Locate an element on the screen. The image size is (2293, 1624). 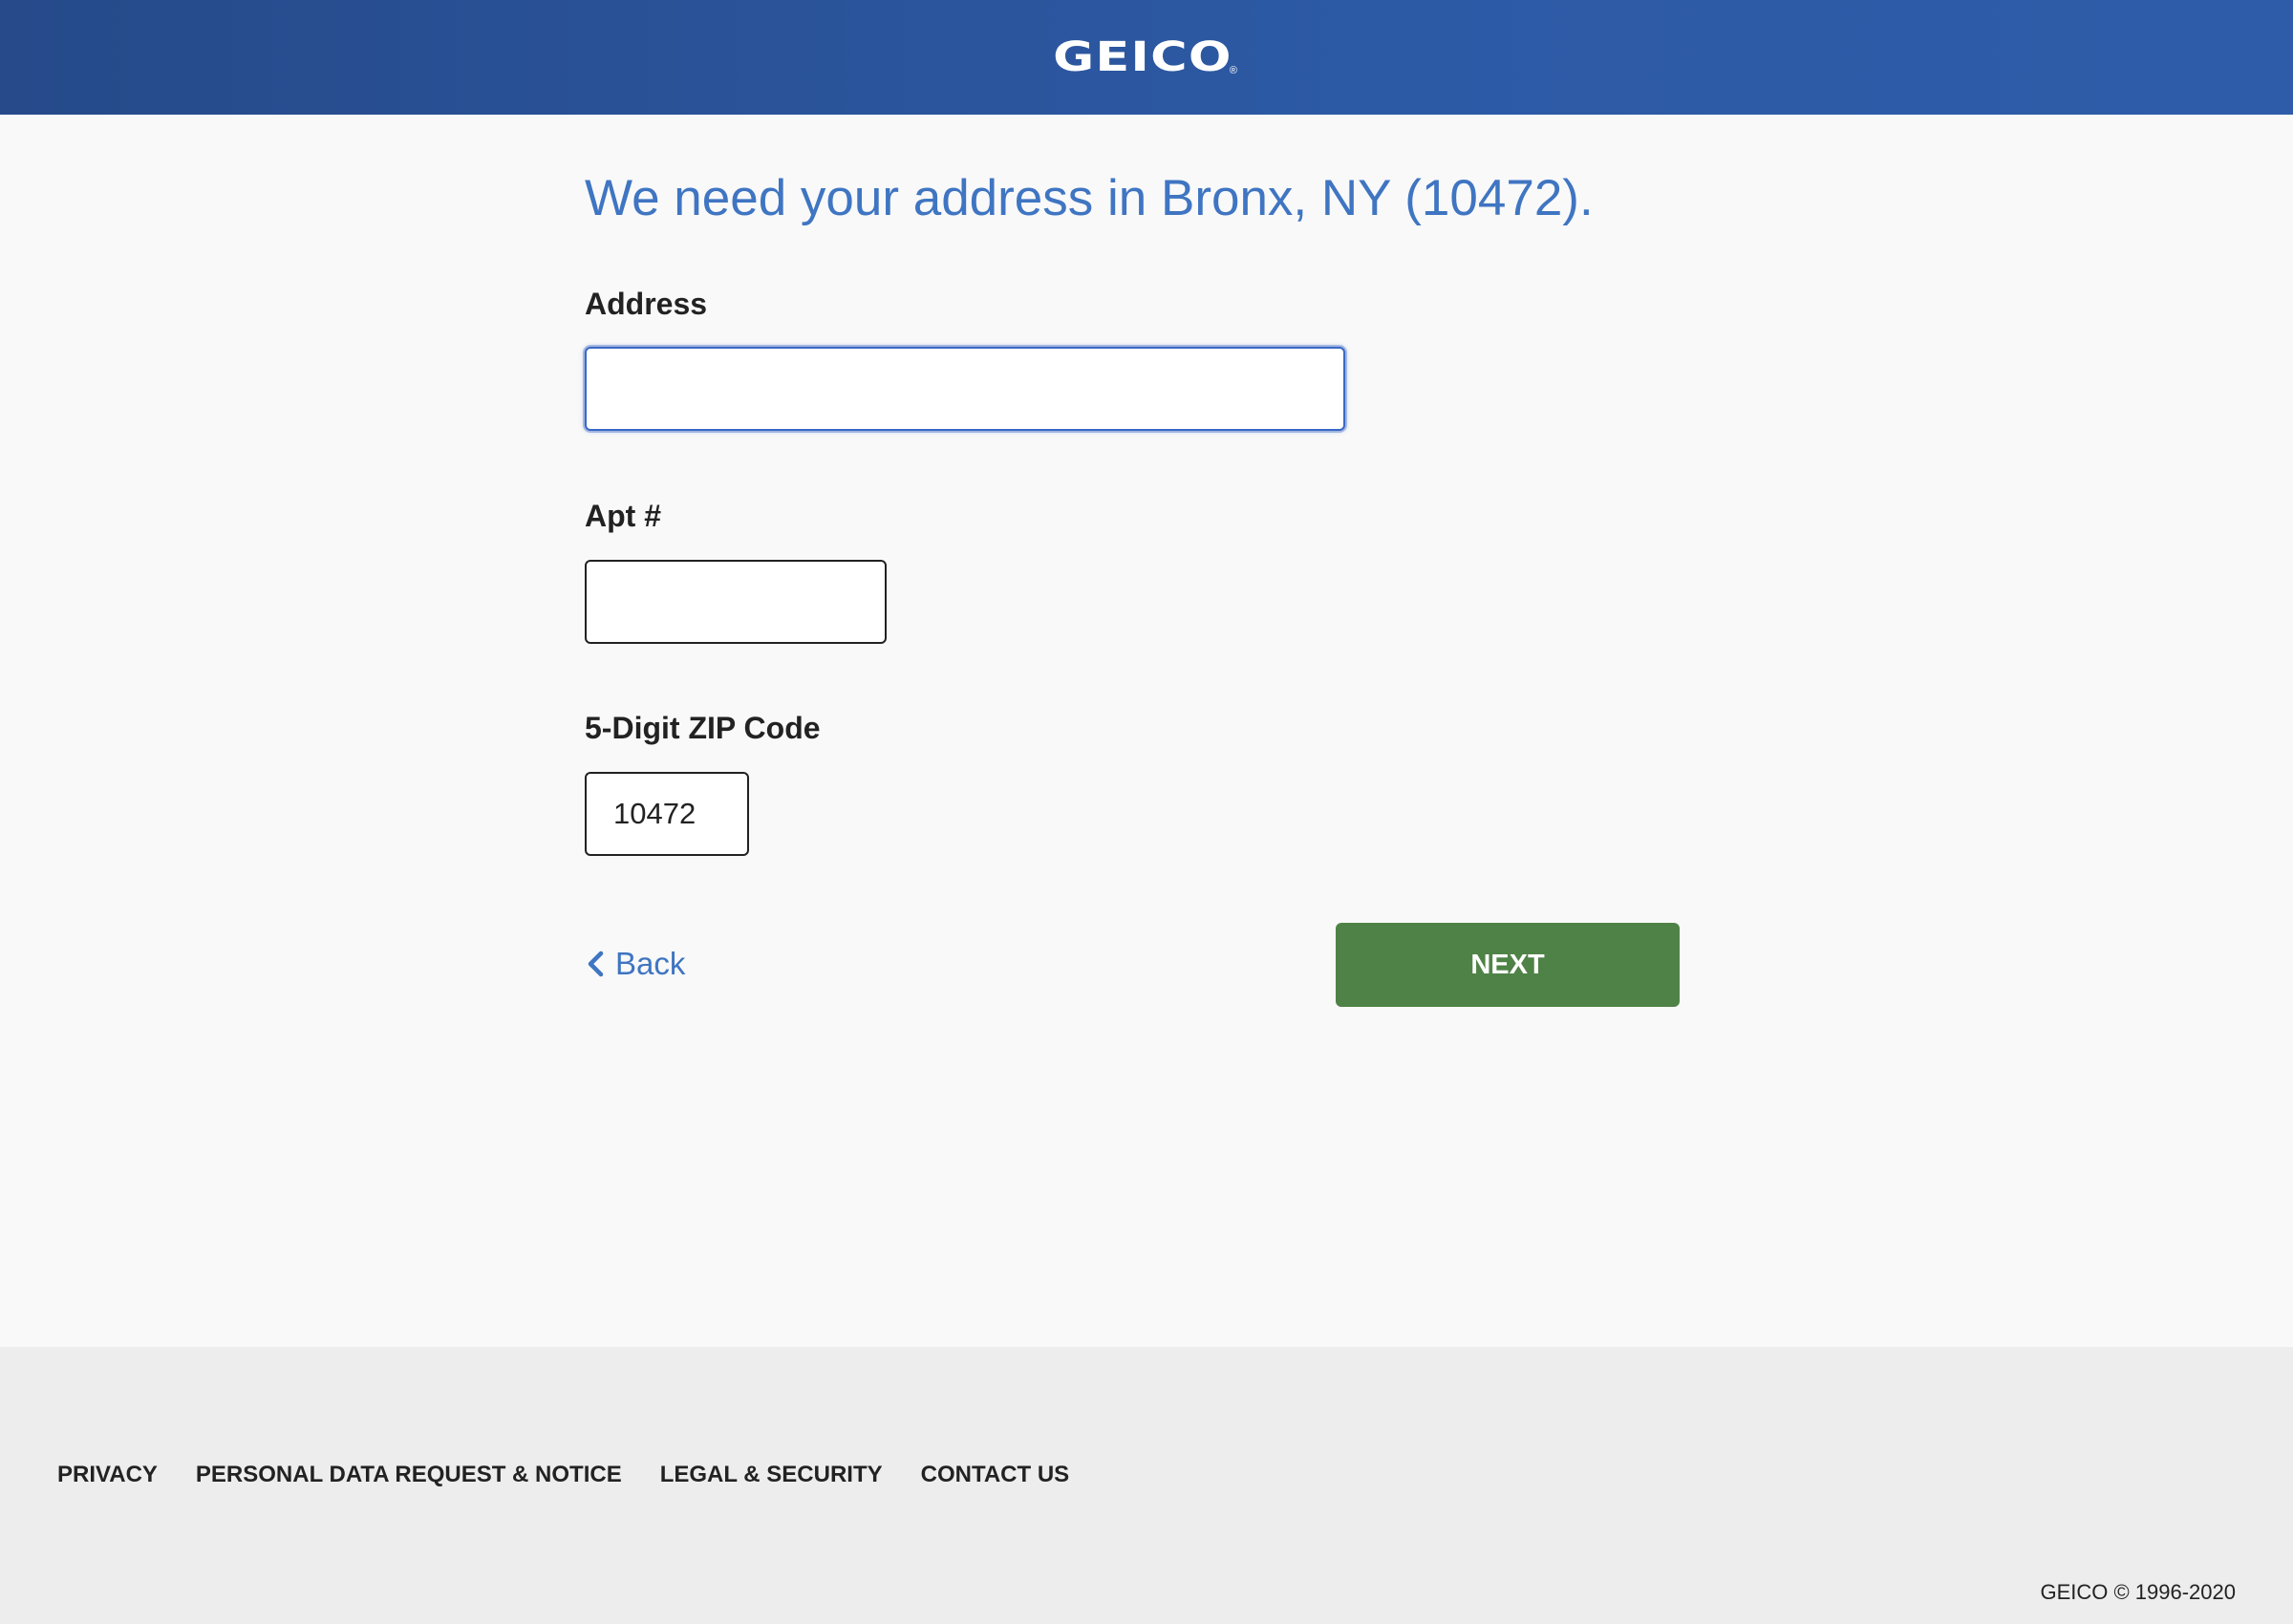
footer-link-contact-us: CONTACT US is located at coordinates (995, 1475).